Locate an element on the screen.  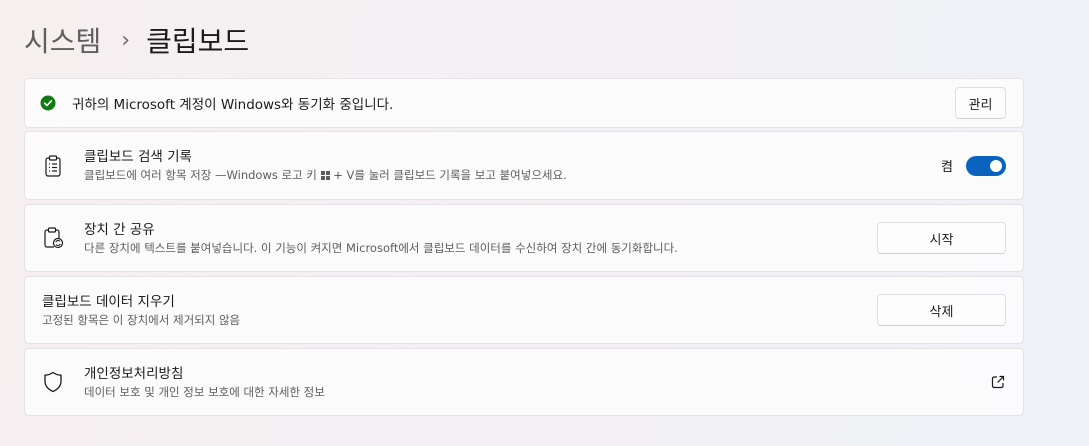
page-title: 클립보드 is located at coordinates (198, 41).